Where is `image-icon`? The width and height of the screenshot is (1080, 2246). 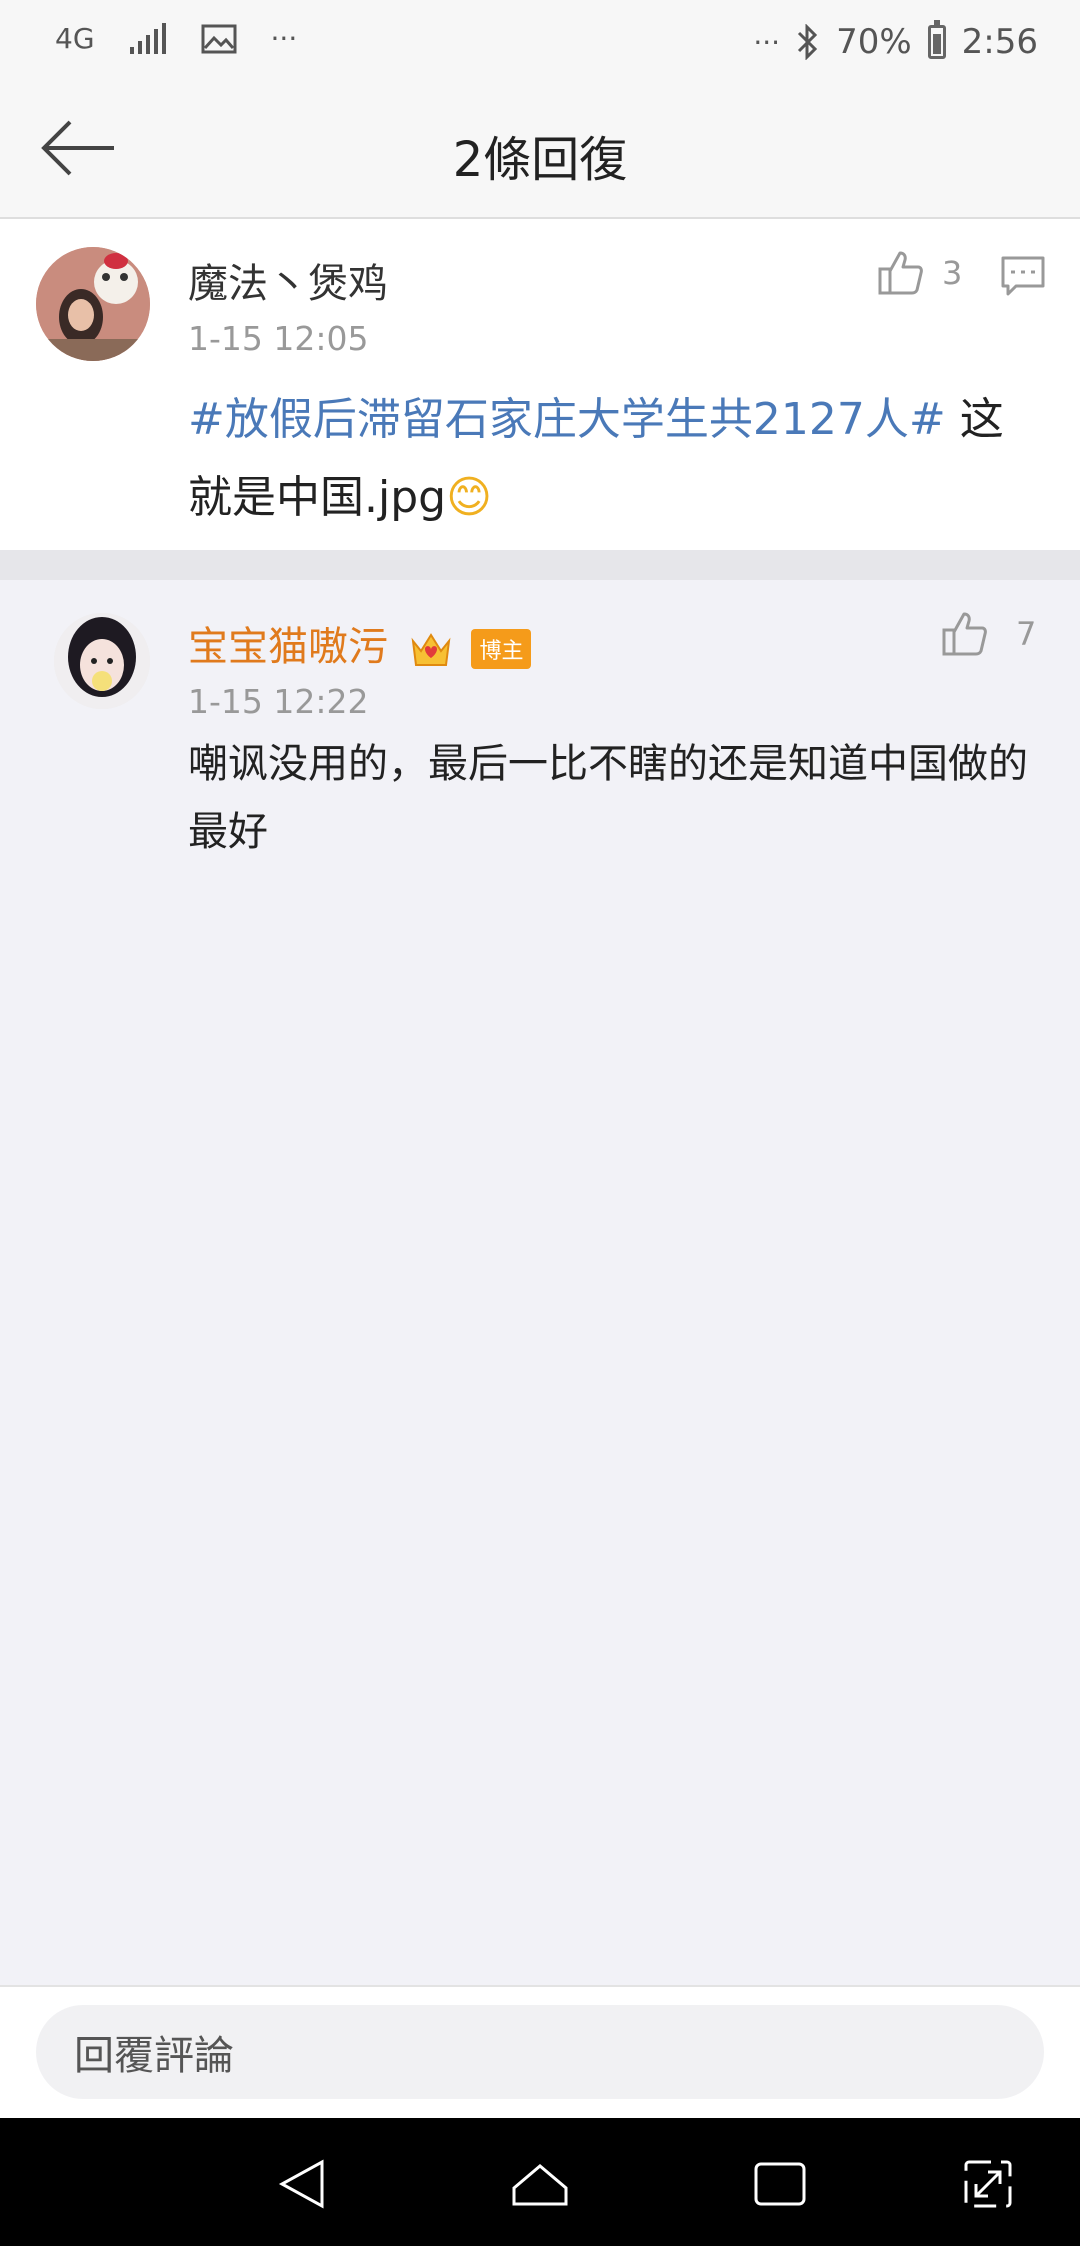
image-icon is located at coordinates (219, 38).